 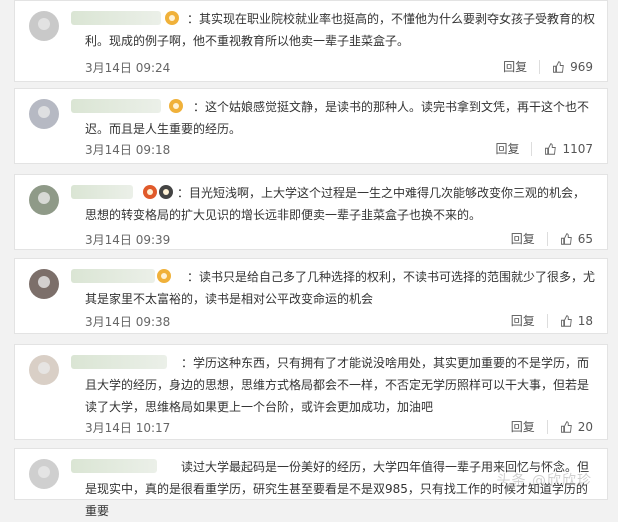 What do you see at coordinates (577, 148) in the screenshot?
I see `like-count: 1107` at bounding box center [577, 148].